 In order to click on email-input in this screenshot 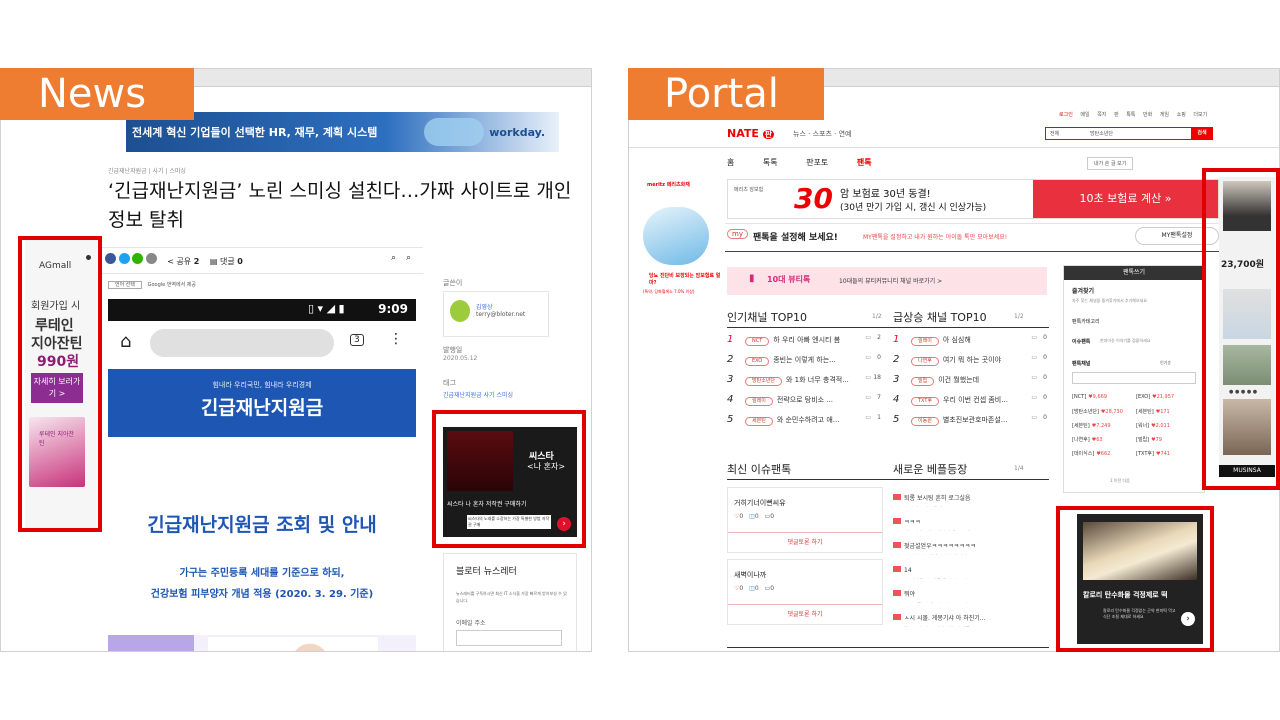, I will do `click(509, 638)`.